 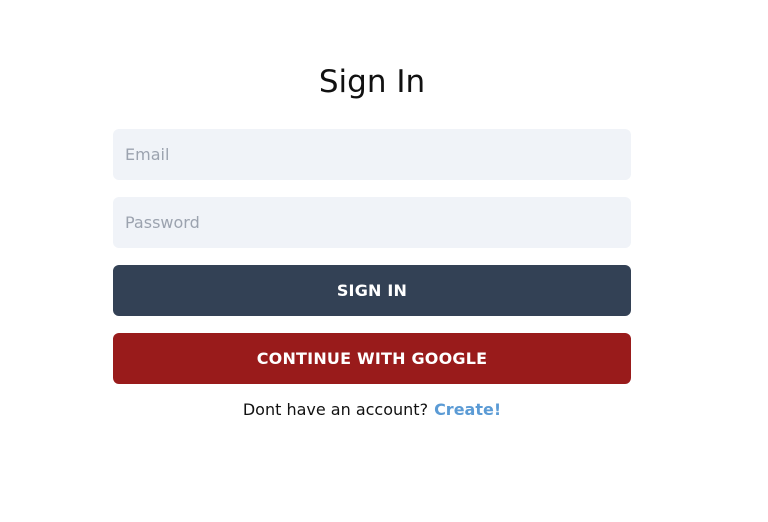 I want to click on page-title: Sign In, so click(x=372, y=82).